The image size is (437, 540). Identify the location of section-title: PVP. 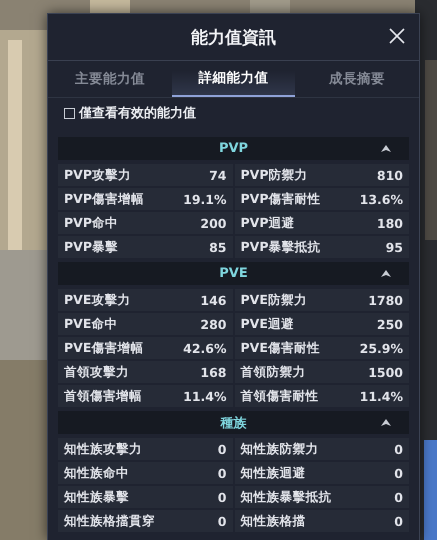
(233, 148).